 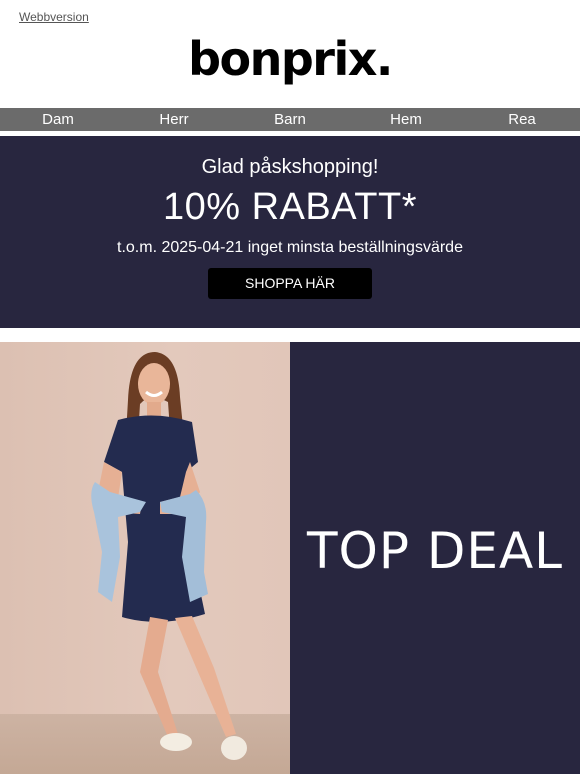 I want to click on nav-item-dam: Dam, so click(x=58, y=119).